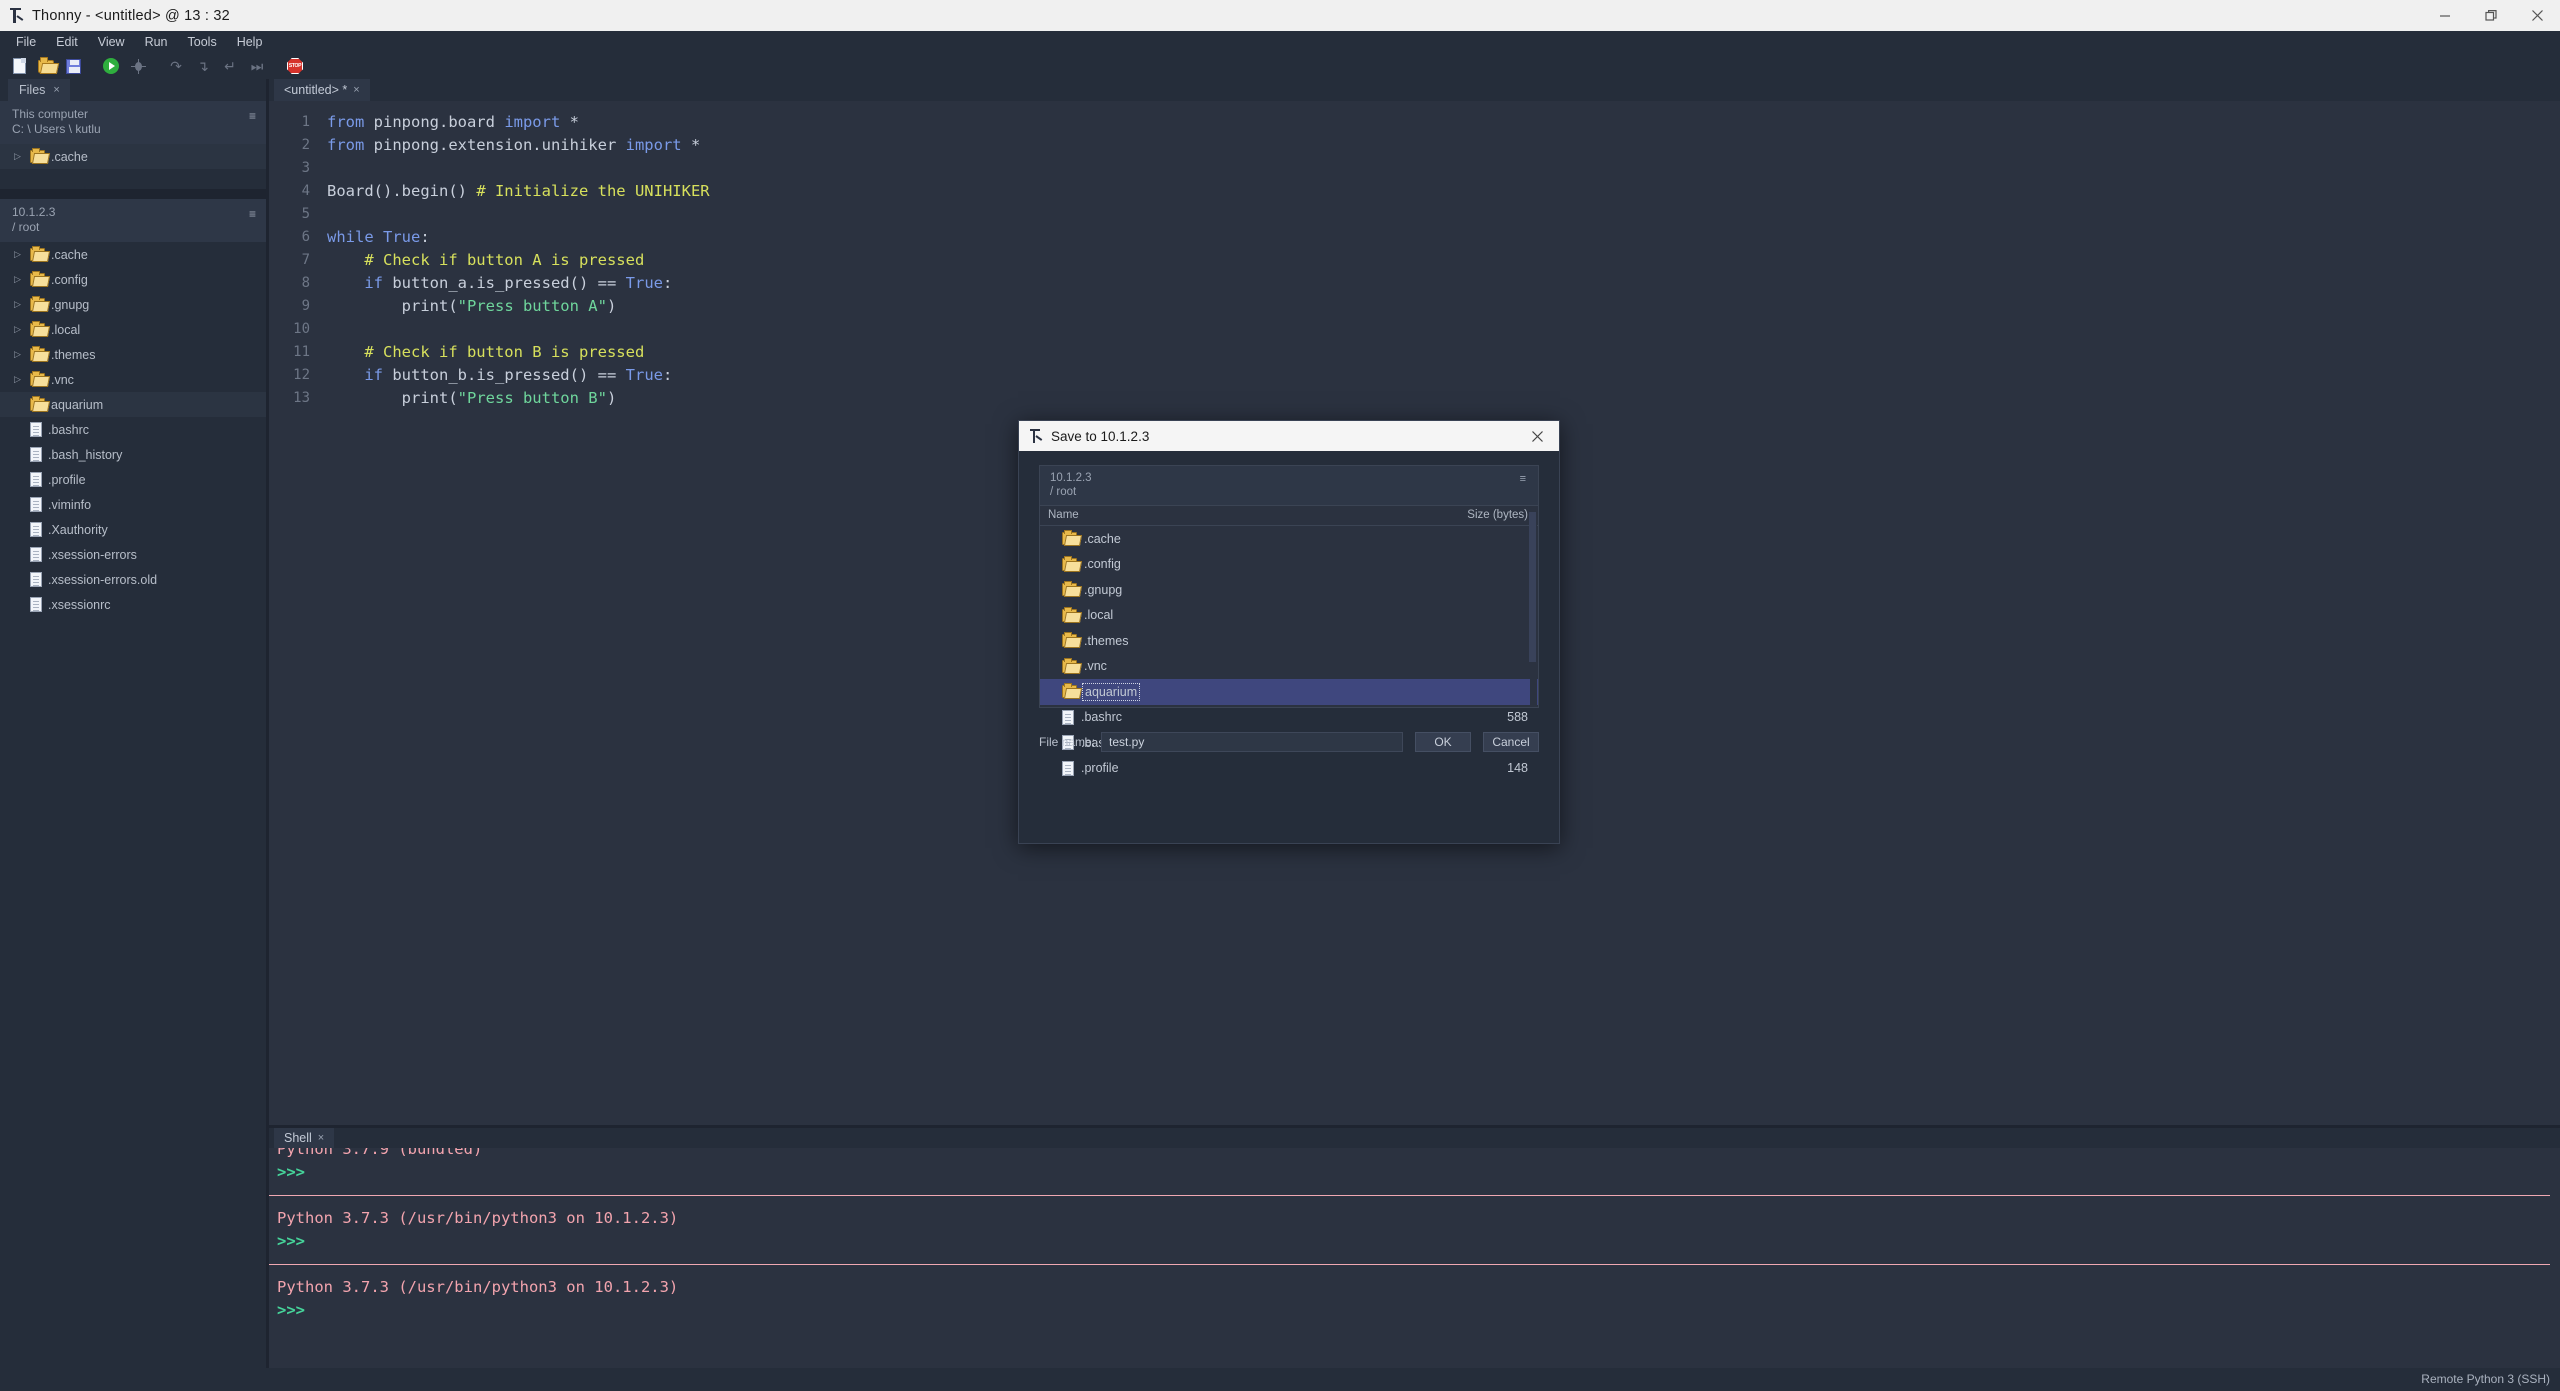  What do you see at coordinates (1111, 691) in the screenshot?
I see `table-cell-name-focus: aquarium` at bounding box center [1111, 691].